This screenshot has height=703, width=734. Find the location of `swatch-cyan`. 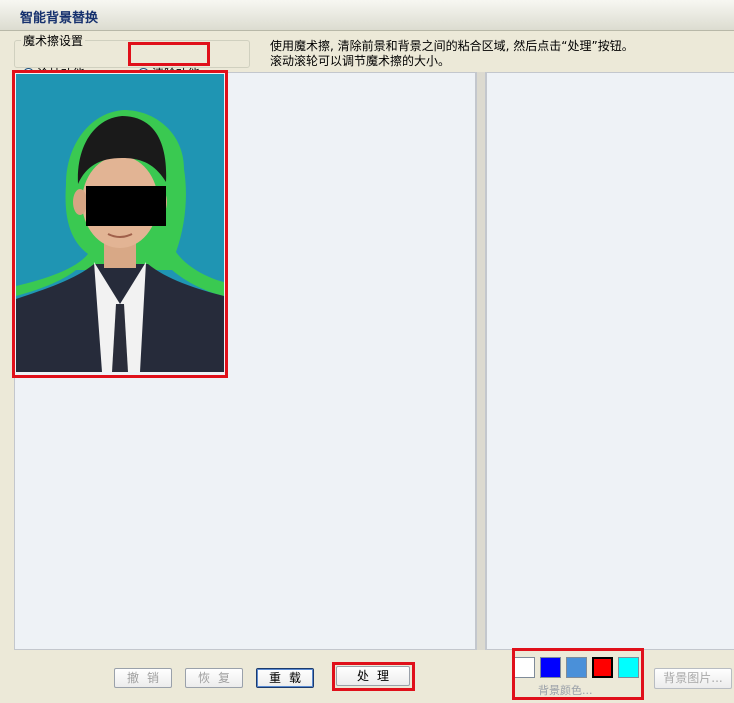

swatch-cyan is located at coordinates (628, 667).